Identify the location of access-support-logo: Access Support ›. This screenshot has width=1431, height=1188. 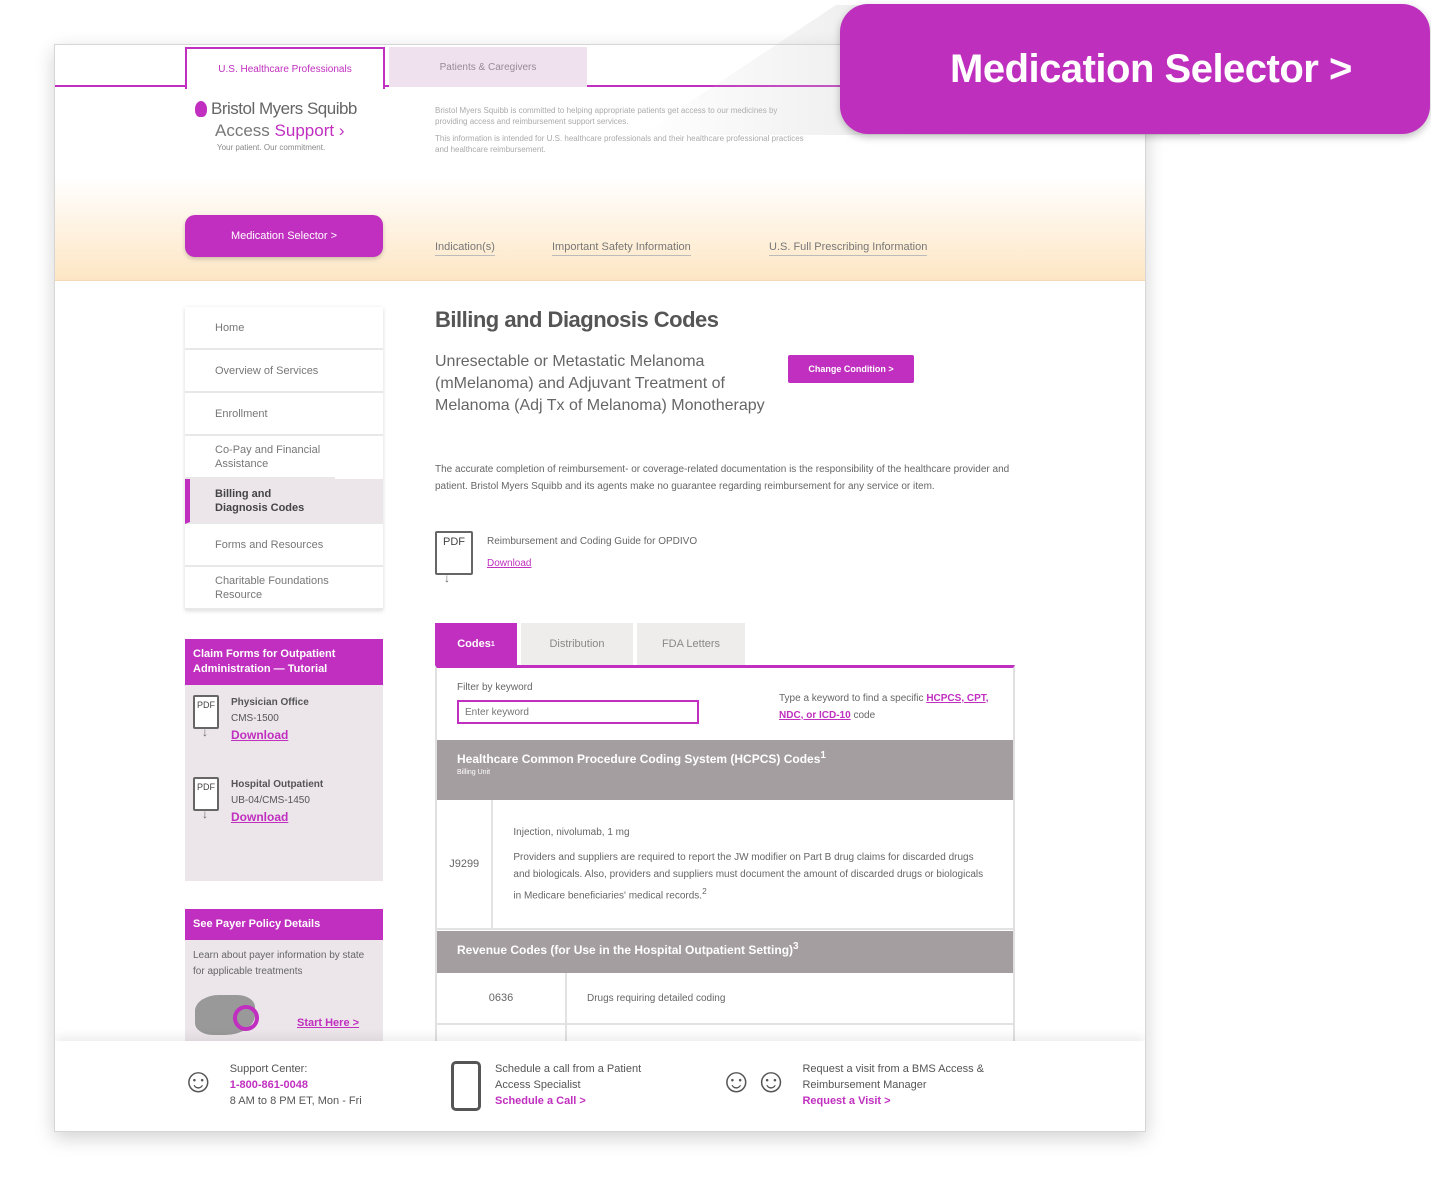
(286, 131).